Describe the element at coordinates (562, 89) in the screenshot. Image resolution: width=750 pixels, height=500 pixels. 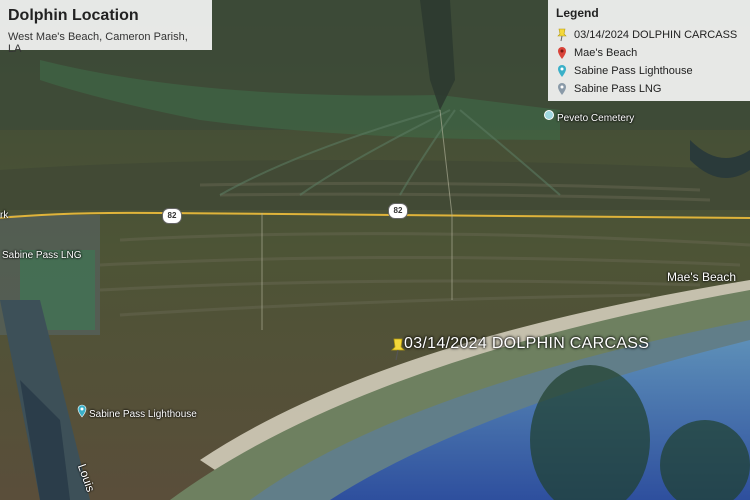
I see `gray-pin-icon` at that location.